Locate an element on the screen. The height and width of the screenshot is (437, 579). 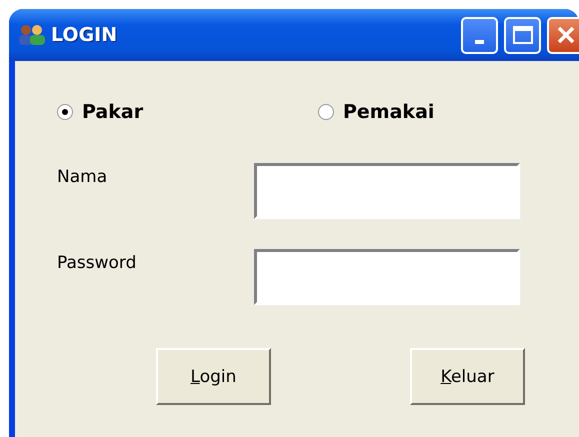
window-title: LOGIN is located at coordinates (84, 35).